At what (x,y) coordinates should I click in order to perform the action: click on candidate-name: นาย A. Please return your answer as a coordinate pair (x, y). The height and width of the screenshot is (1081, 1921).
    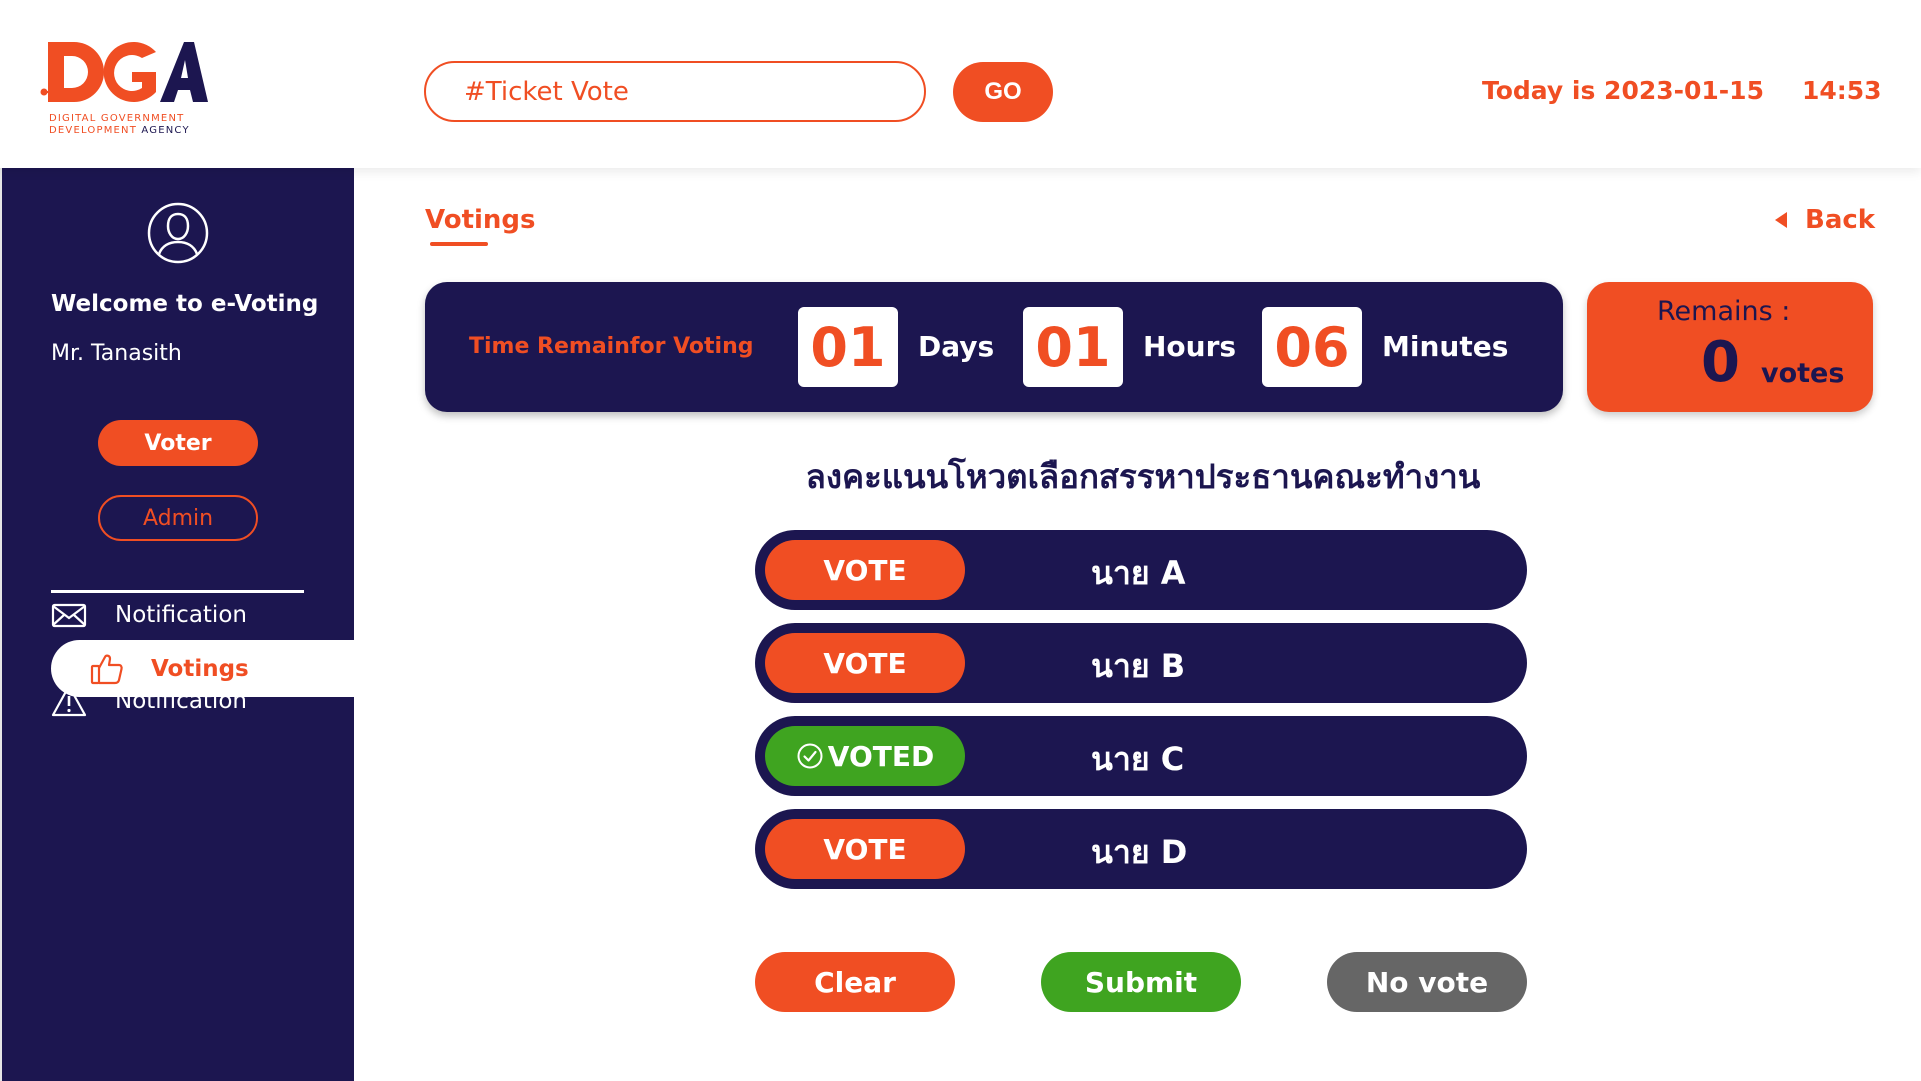
    Looking at the image, I should click on (1138, 573).